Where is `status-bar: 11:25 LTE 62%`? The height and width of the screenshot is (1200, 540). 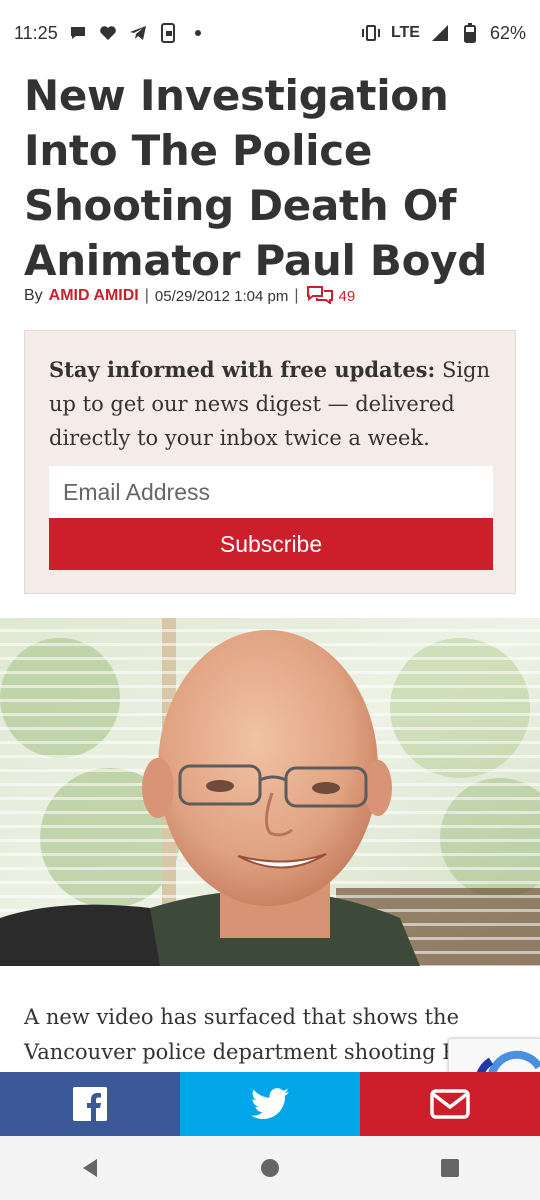
status-bar: 11:25 LTE 62% is located at coordinates (270, 33).